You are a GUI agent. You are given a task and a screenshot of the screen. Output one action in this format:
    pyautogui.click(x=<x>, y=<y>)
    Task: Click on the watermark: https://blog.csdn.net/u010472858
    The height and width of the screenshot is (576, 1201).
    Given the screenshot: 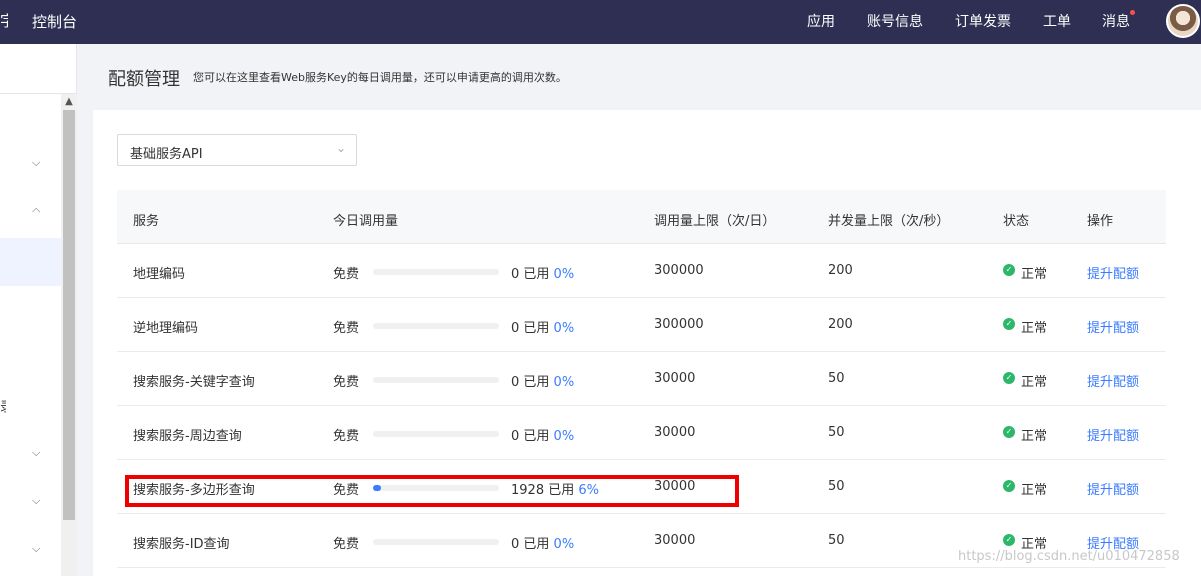 What is the action you would take?
    pyautogui.click(x=1069, y=556)
    